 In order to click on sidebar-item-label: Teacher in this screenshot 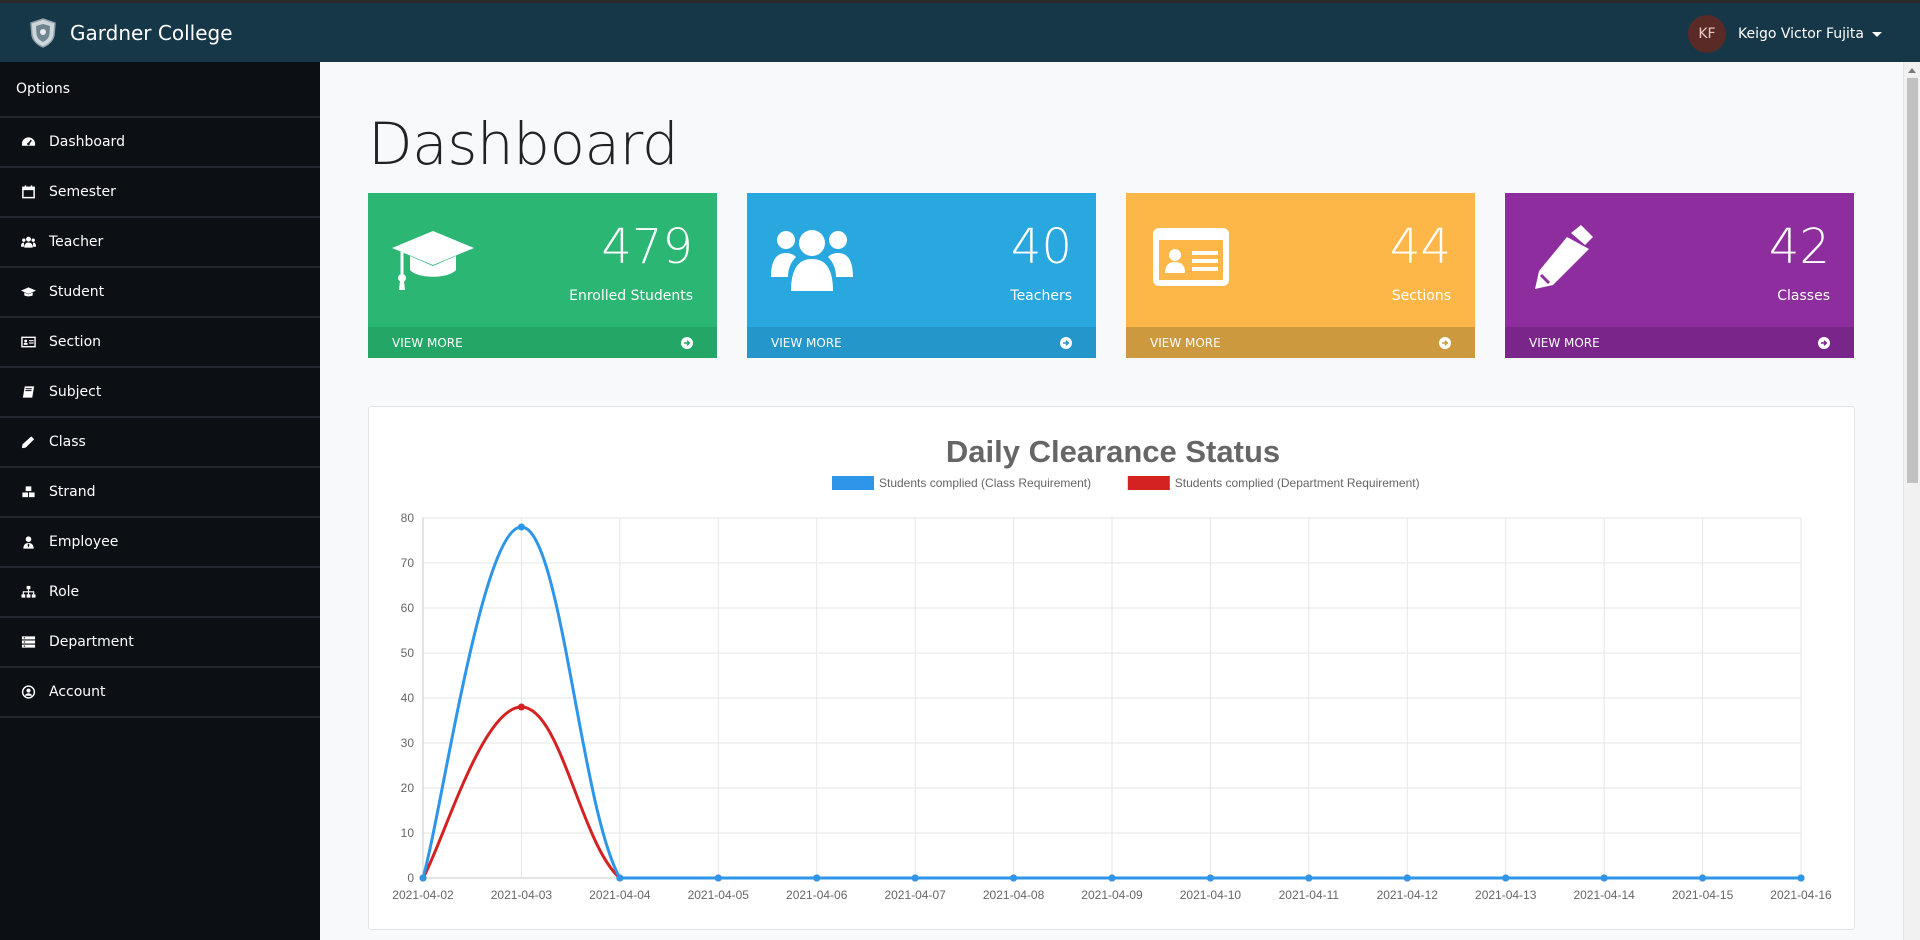, I will do `click(76, 242)`.